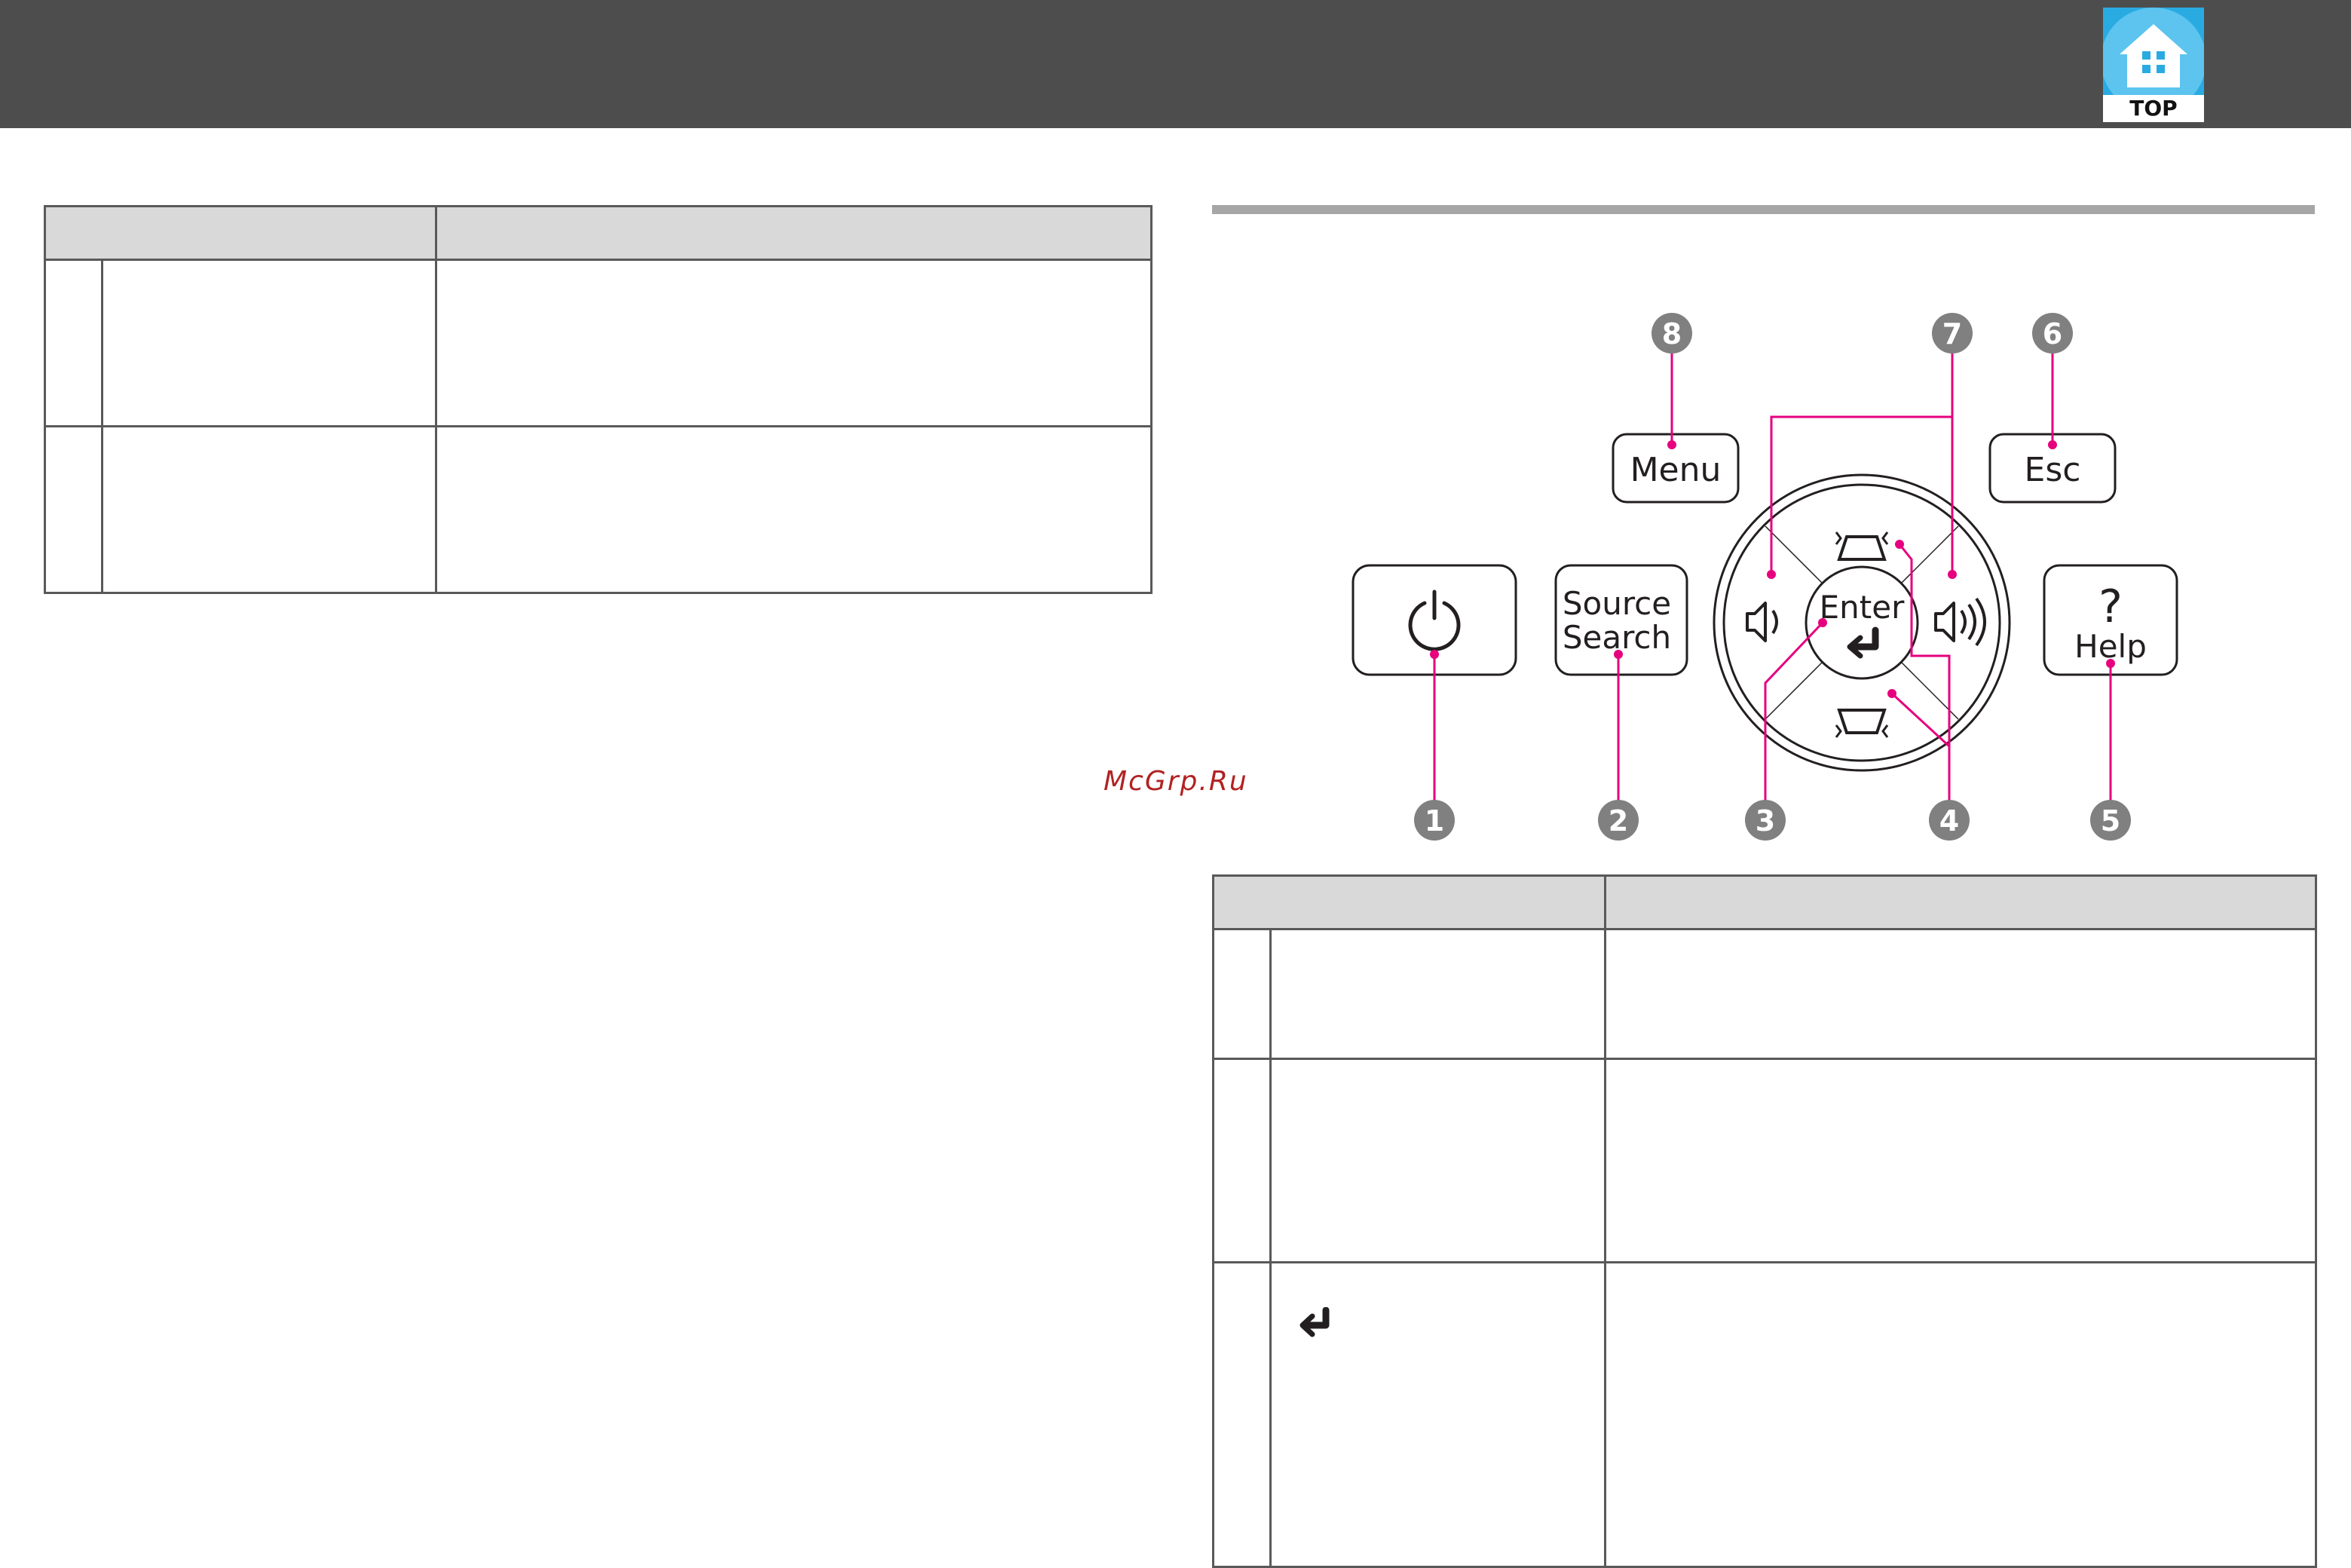 This screenshot has height=1568, width=2351. I want to click on top-button: TOP, so click(2153, 65).